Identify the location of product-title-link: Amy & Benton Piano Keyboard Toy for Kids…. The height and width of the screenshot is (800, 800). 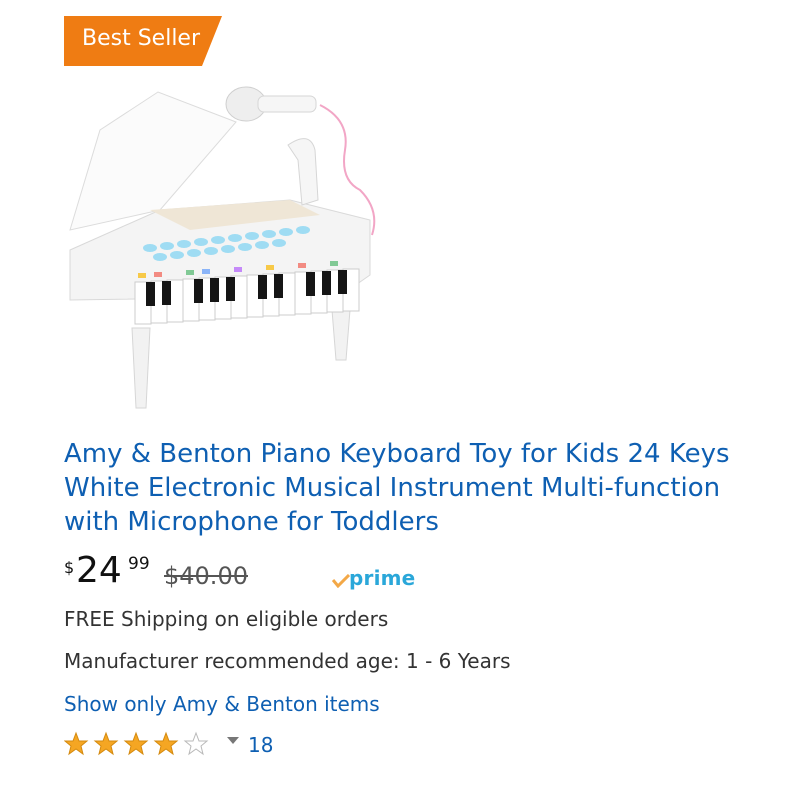
(414, 488).